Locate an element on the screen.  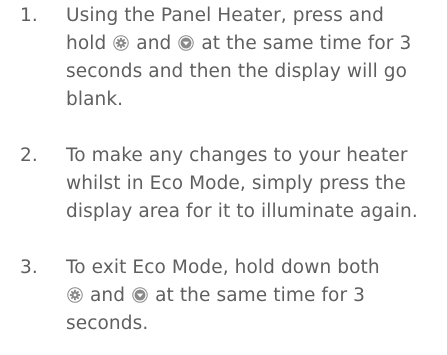
step-line: To exit Eco Mode, hold down both is located at coordinates (223, 267).